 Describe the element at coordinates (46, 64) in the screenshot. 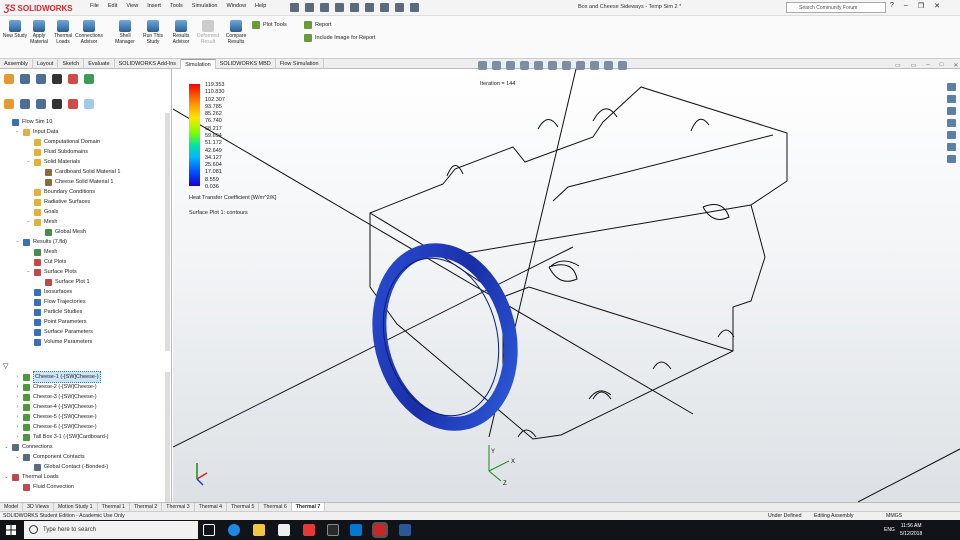

I see `command-tab: Layout` at that location.